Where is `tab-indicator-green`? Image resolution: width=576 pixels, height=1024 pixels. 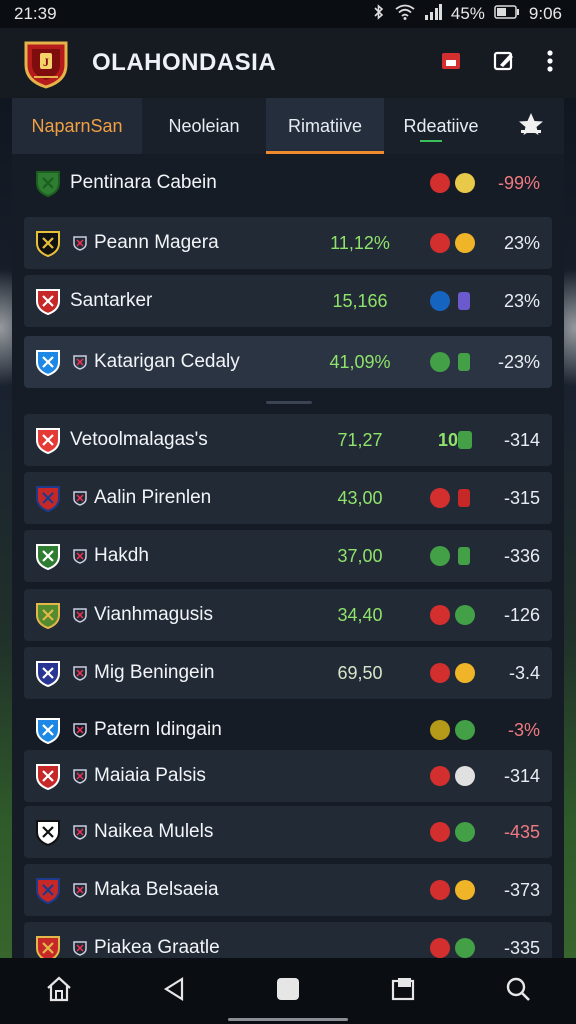 tab-indicator-green is located at coordinates (431, 141).